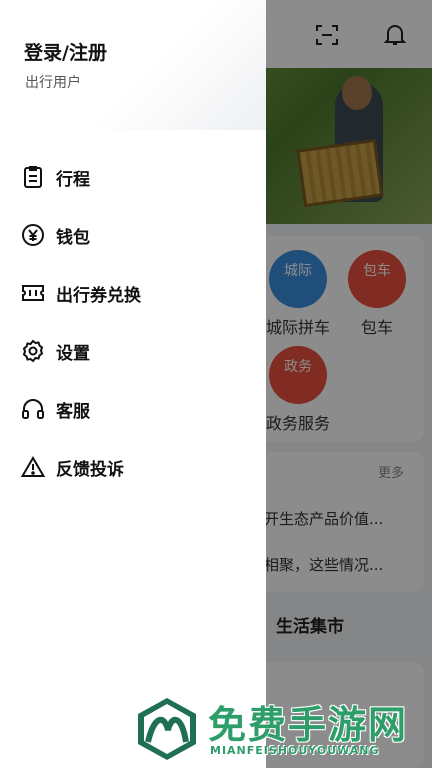  I want to click on drawer-header: 登录/注册 出行用户, so click(133, 65).